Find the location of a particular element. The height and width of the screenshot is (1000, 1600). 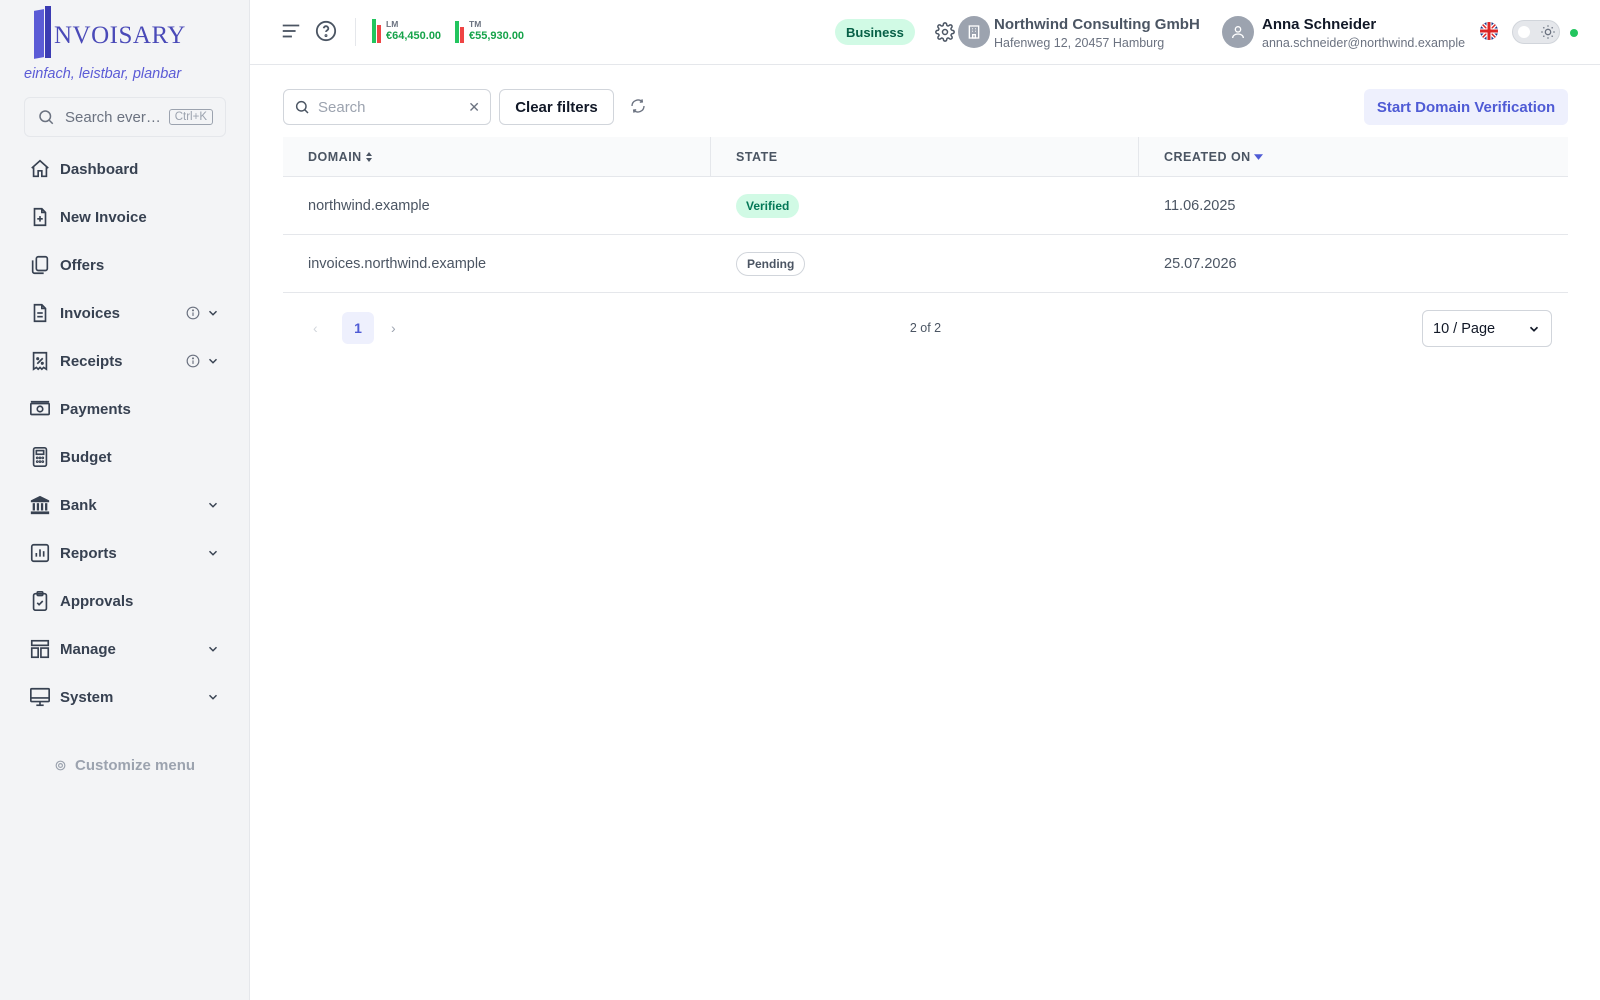

building-icon is located at coordinates (974, 32).